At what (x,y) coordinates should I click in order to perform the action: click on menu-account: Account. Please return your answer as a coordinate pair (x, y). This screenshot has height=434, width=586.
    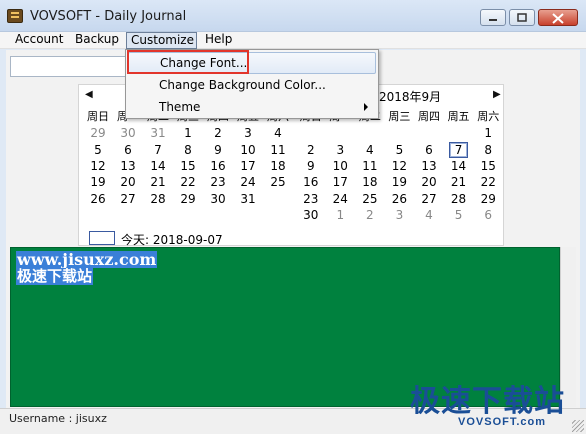
    Looking at the image, I should click on (39, 40).